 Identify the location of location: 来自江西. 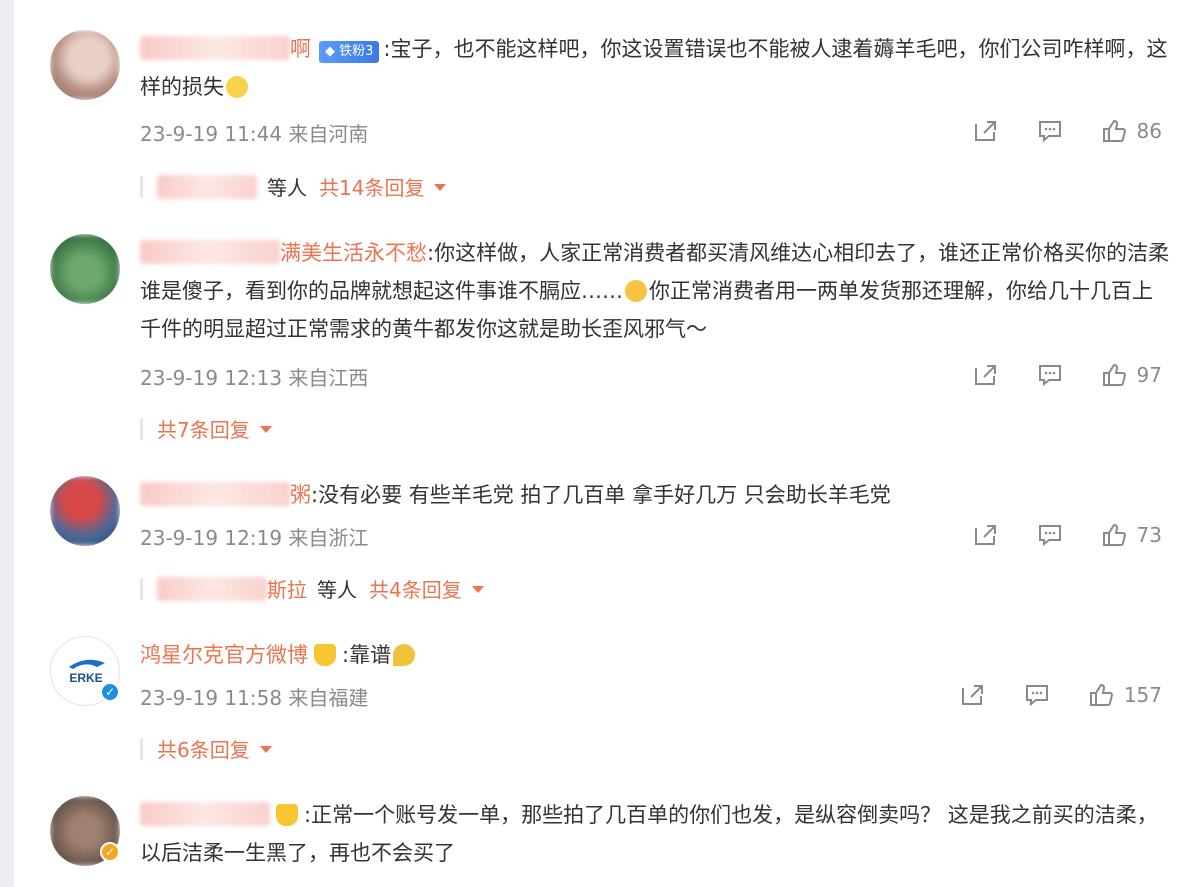
(328, 378).